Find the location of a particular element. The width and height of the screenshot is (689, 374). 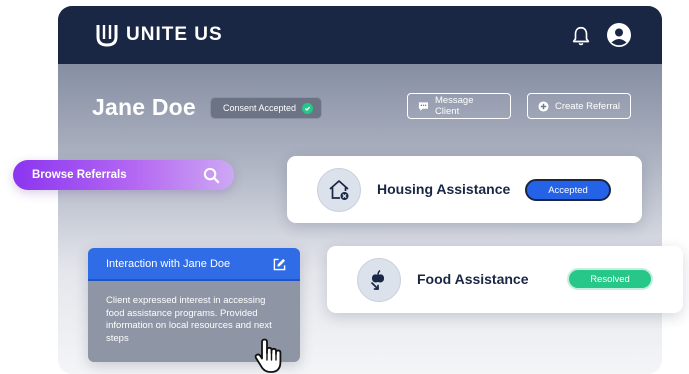

create-referral-label: Create Referral is located at coordinates (587, 106).